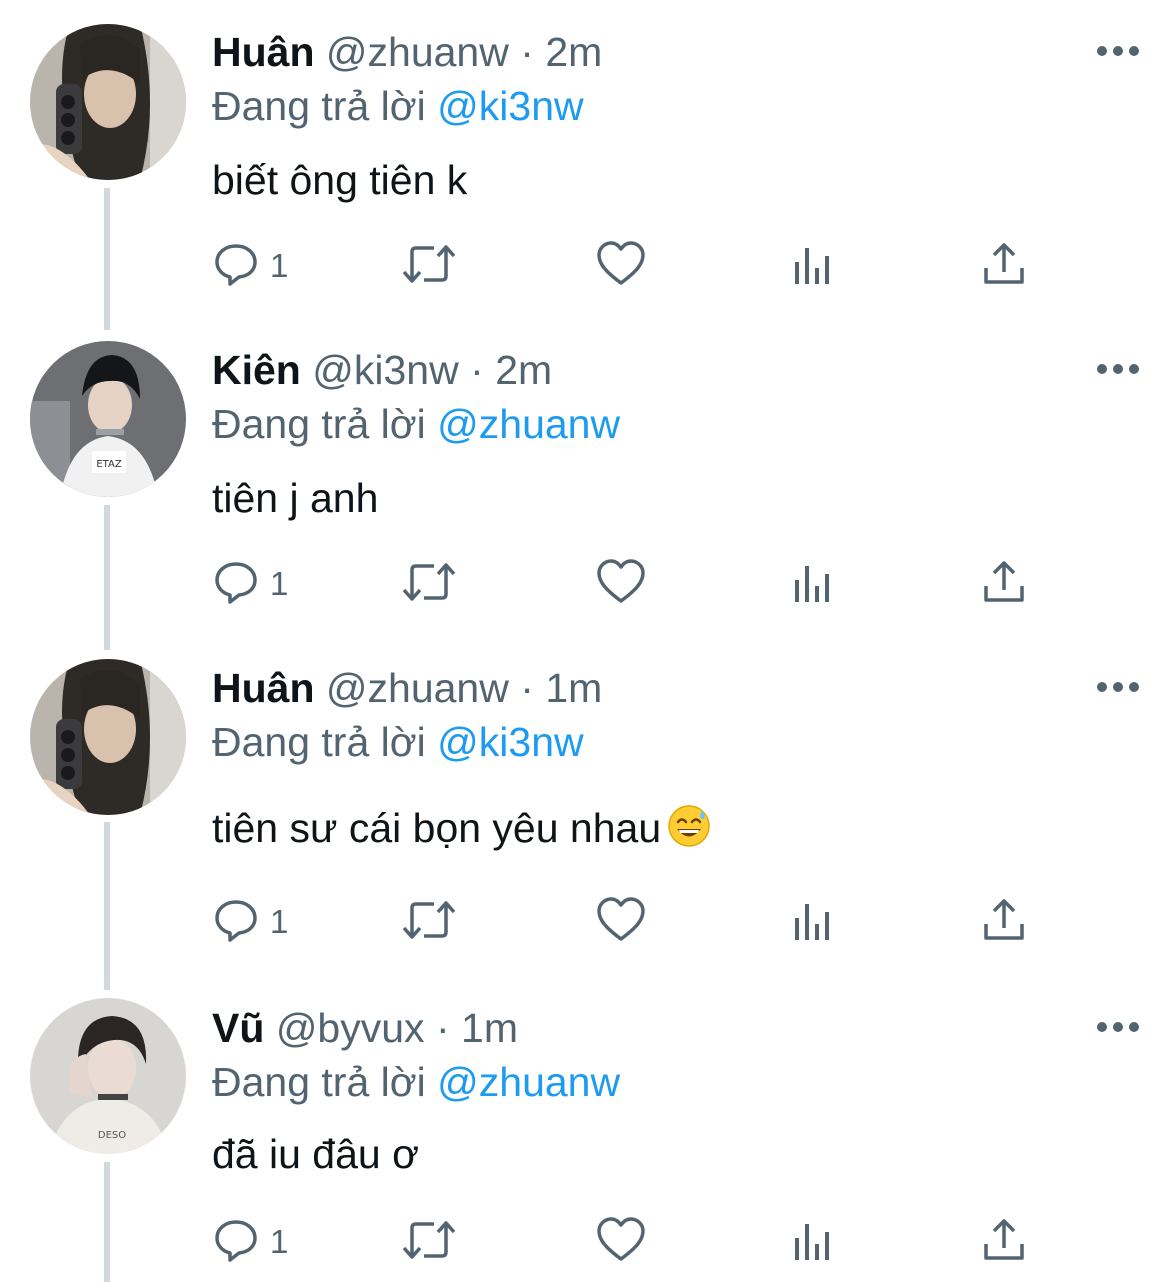 Image resolution: width=1170 pixels, height=1282 pixels. I want to click on avatar: ETAZ, so click(108, 419).